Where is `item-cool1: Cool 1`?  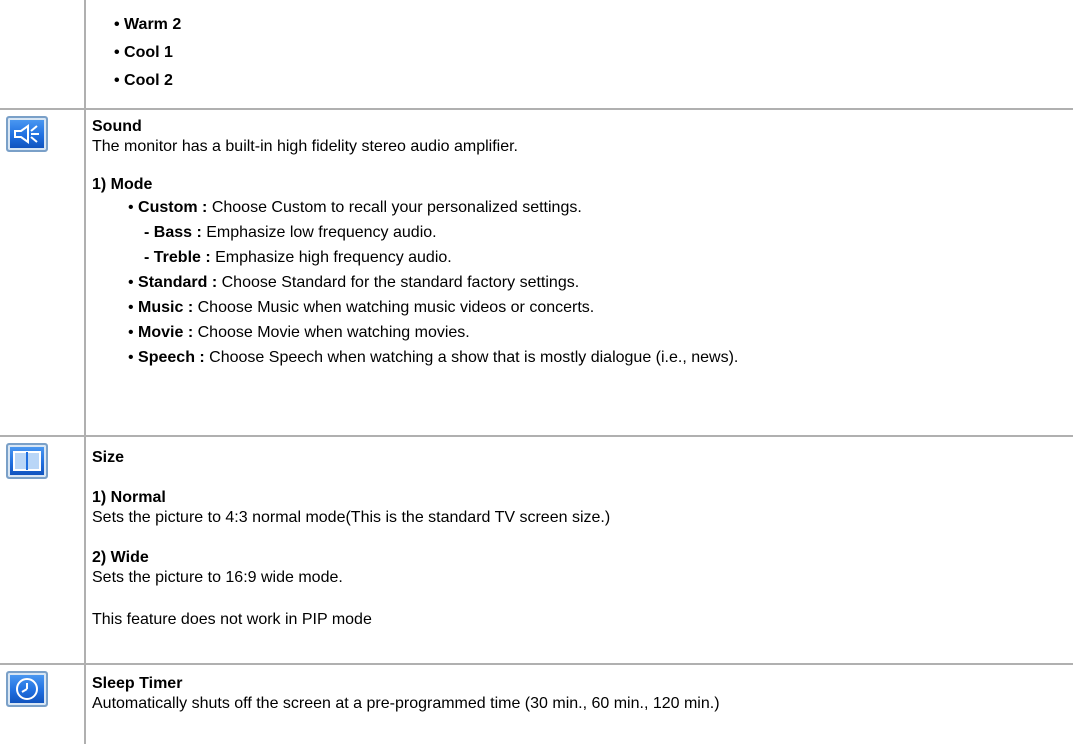 item-cool1: Cool 1 is located at coordinates (148, 52).